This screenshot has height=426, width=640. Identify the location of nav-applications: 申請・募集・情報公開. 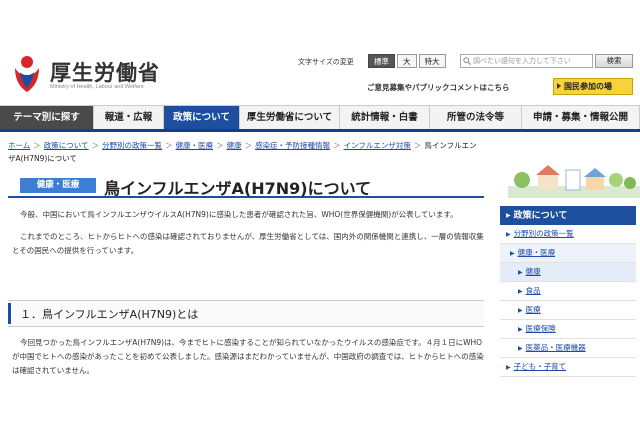
(581, 117).